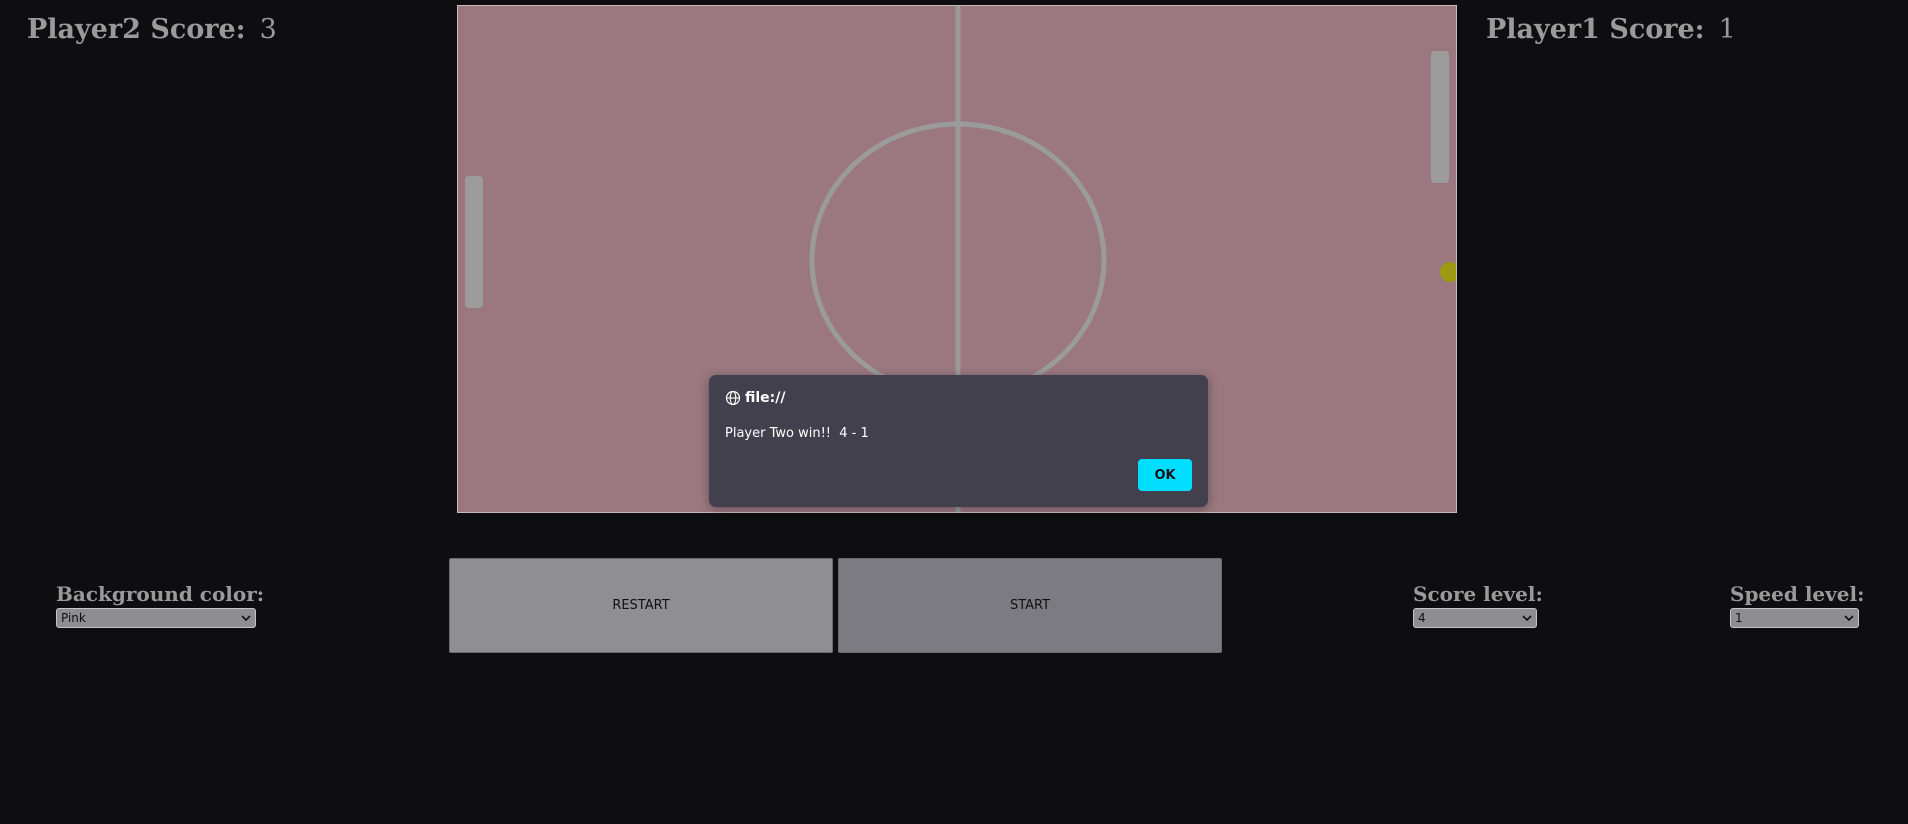 The image size is (1908, 824). Describe the element at coordinates (1727, 29) in the screenshot. I see `player1-score-value: 1` at that location.